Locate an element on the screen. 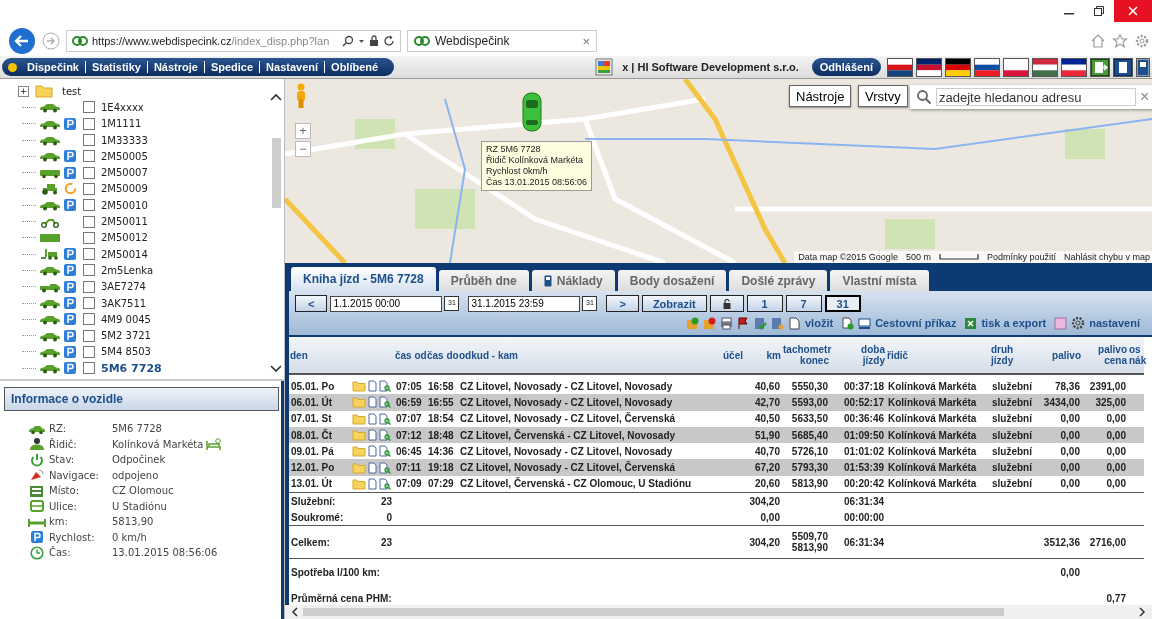 The height and width of the screenshot is (619, 1152). next-button: > is located at coordinates (622, 303).